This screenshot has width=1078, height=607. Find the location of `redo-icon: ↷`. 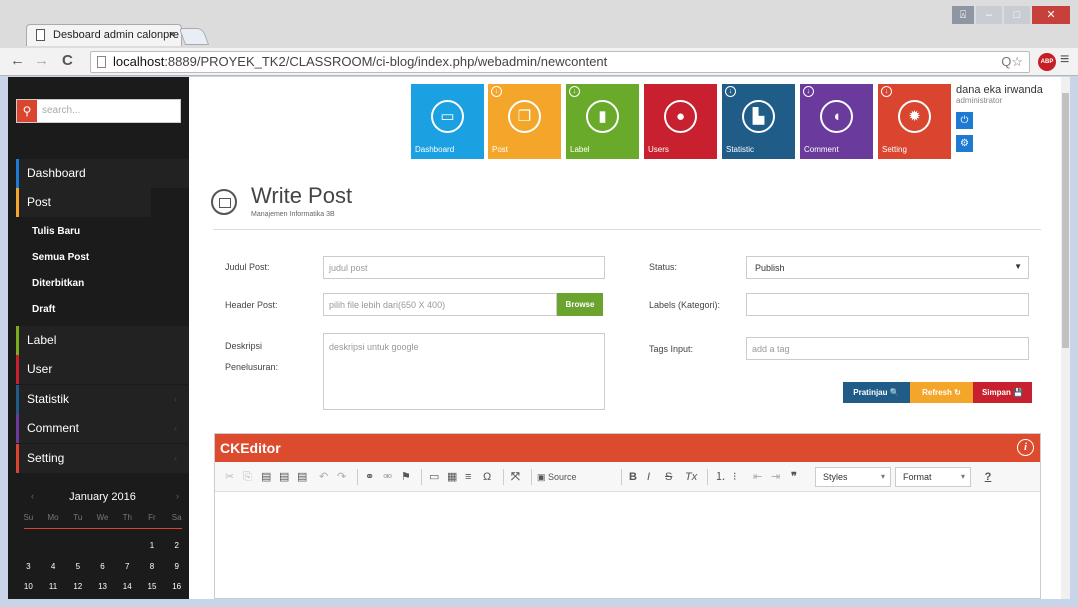

redo-icon: ↷ is located at coordinates (341, 477).